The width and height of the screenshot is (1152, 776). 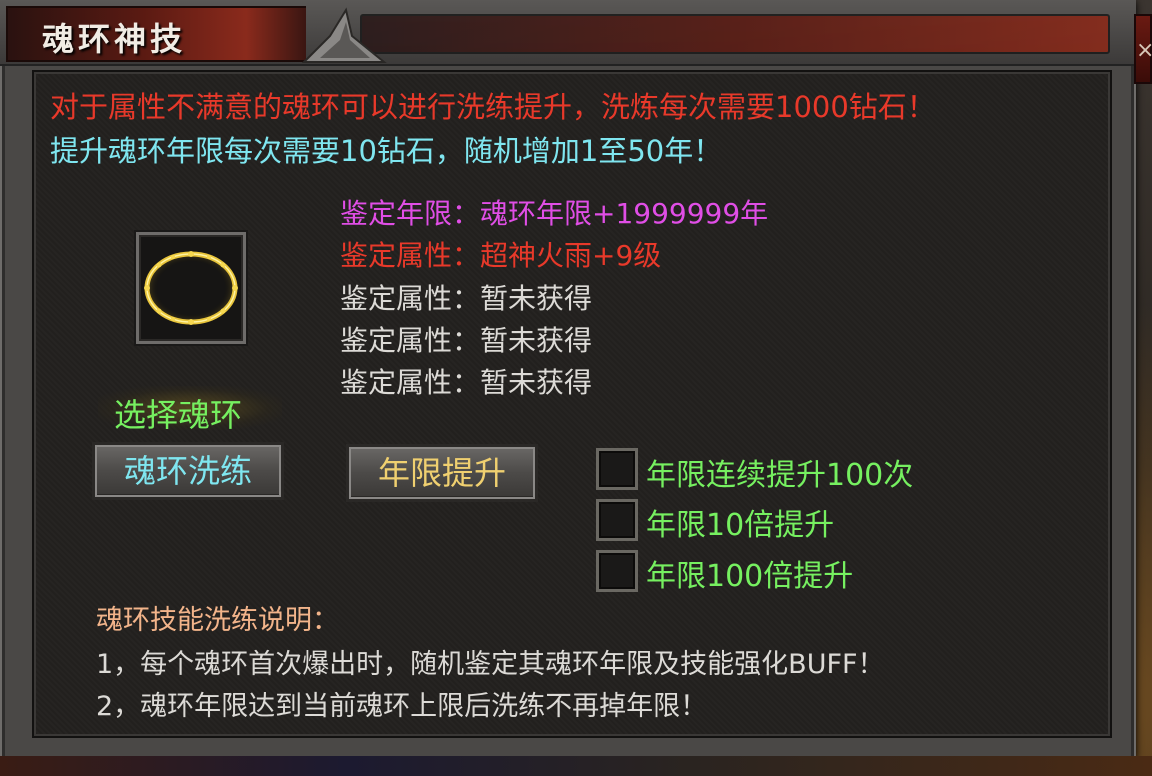 What do you see at coordinates (624, 213) in the screenshot?
I see `attribute-value: 魂环年限+1999999年` at bounding box center [624, 213].